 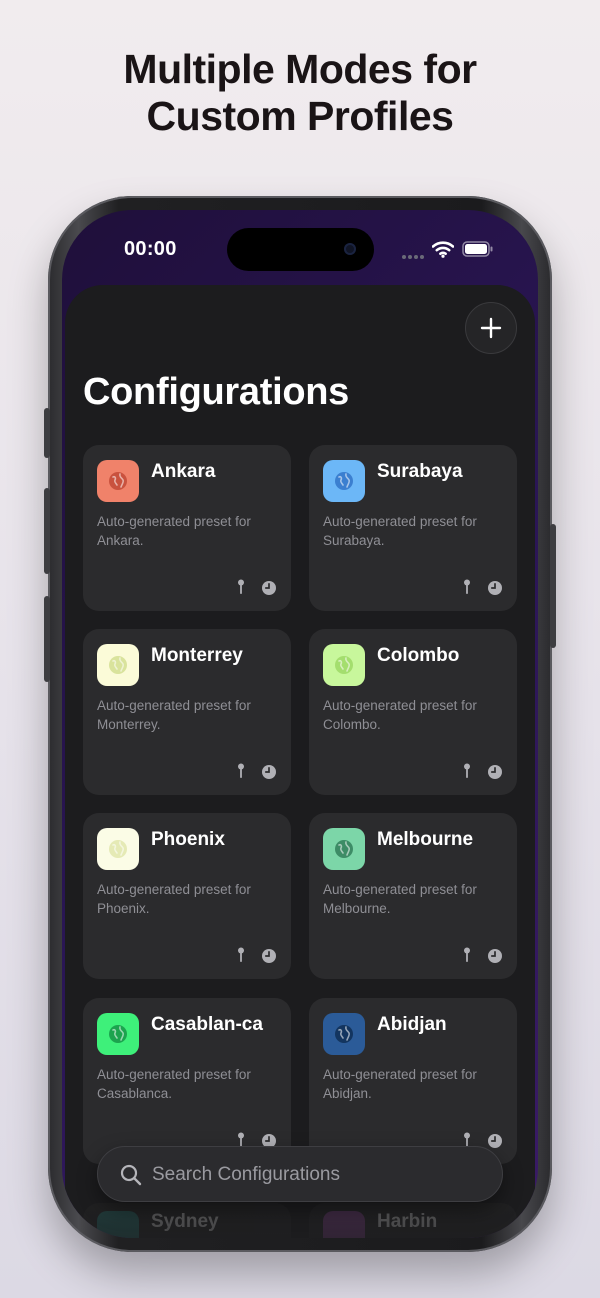 I want to click on configuration-name: Abidjan, so click(x=412, y=1024).